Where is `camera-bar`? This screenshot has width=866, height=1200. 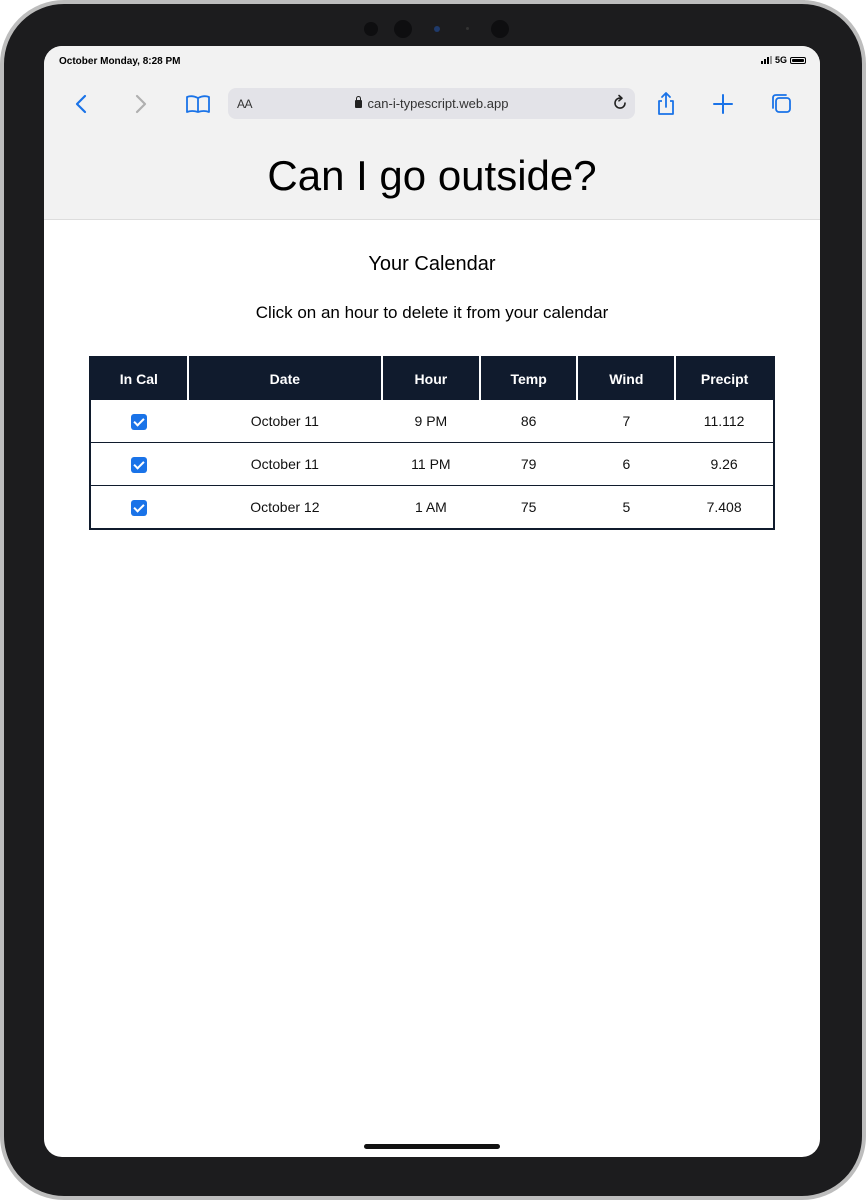 camera-bar is located at coordinates (441, 29).